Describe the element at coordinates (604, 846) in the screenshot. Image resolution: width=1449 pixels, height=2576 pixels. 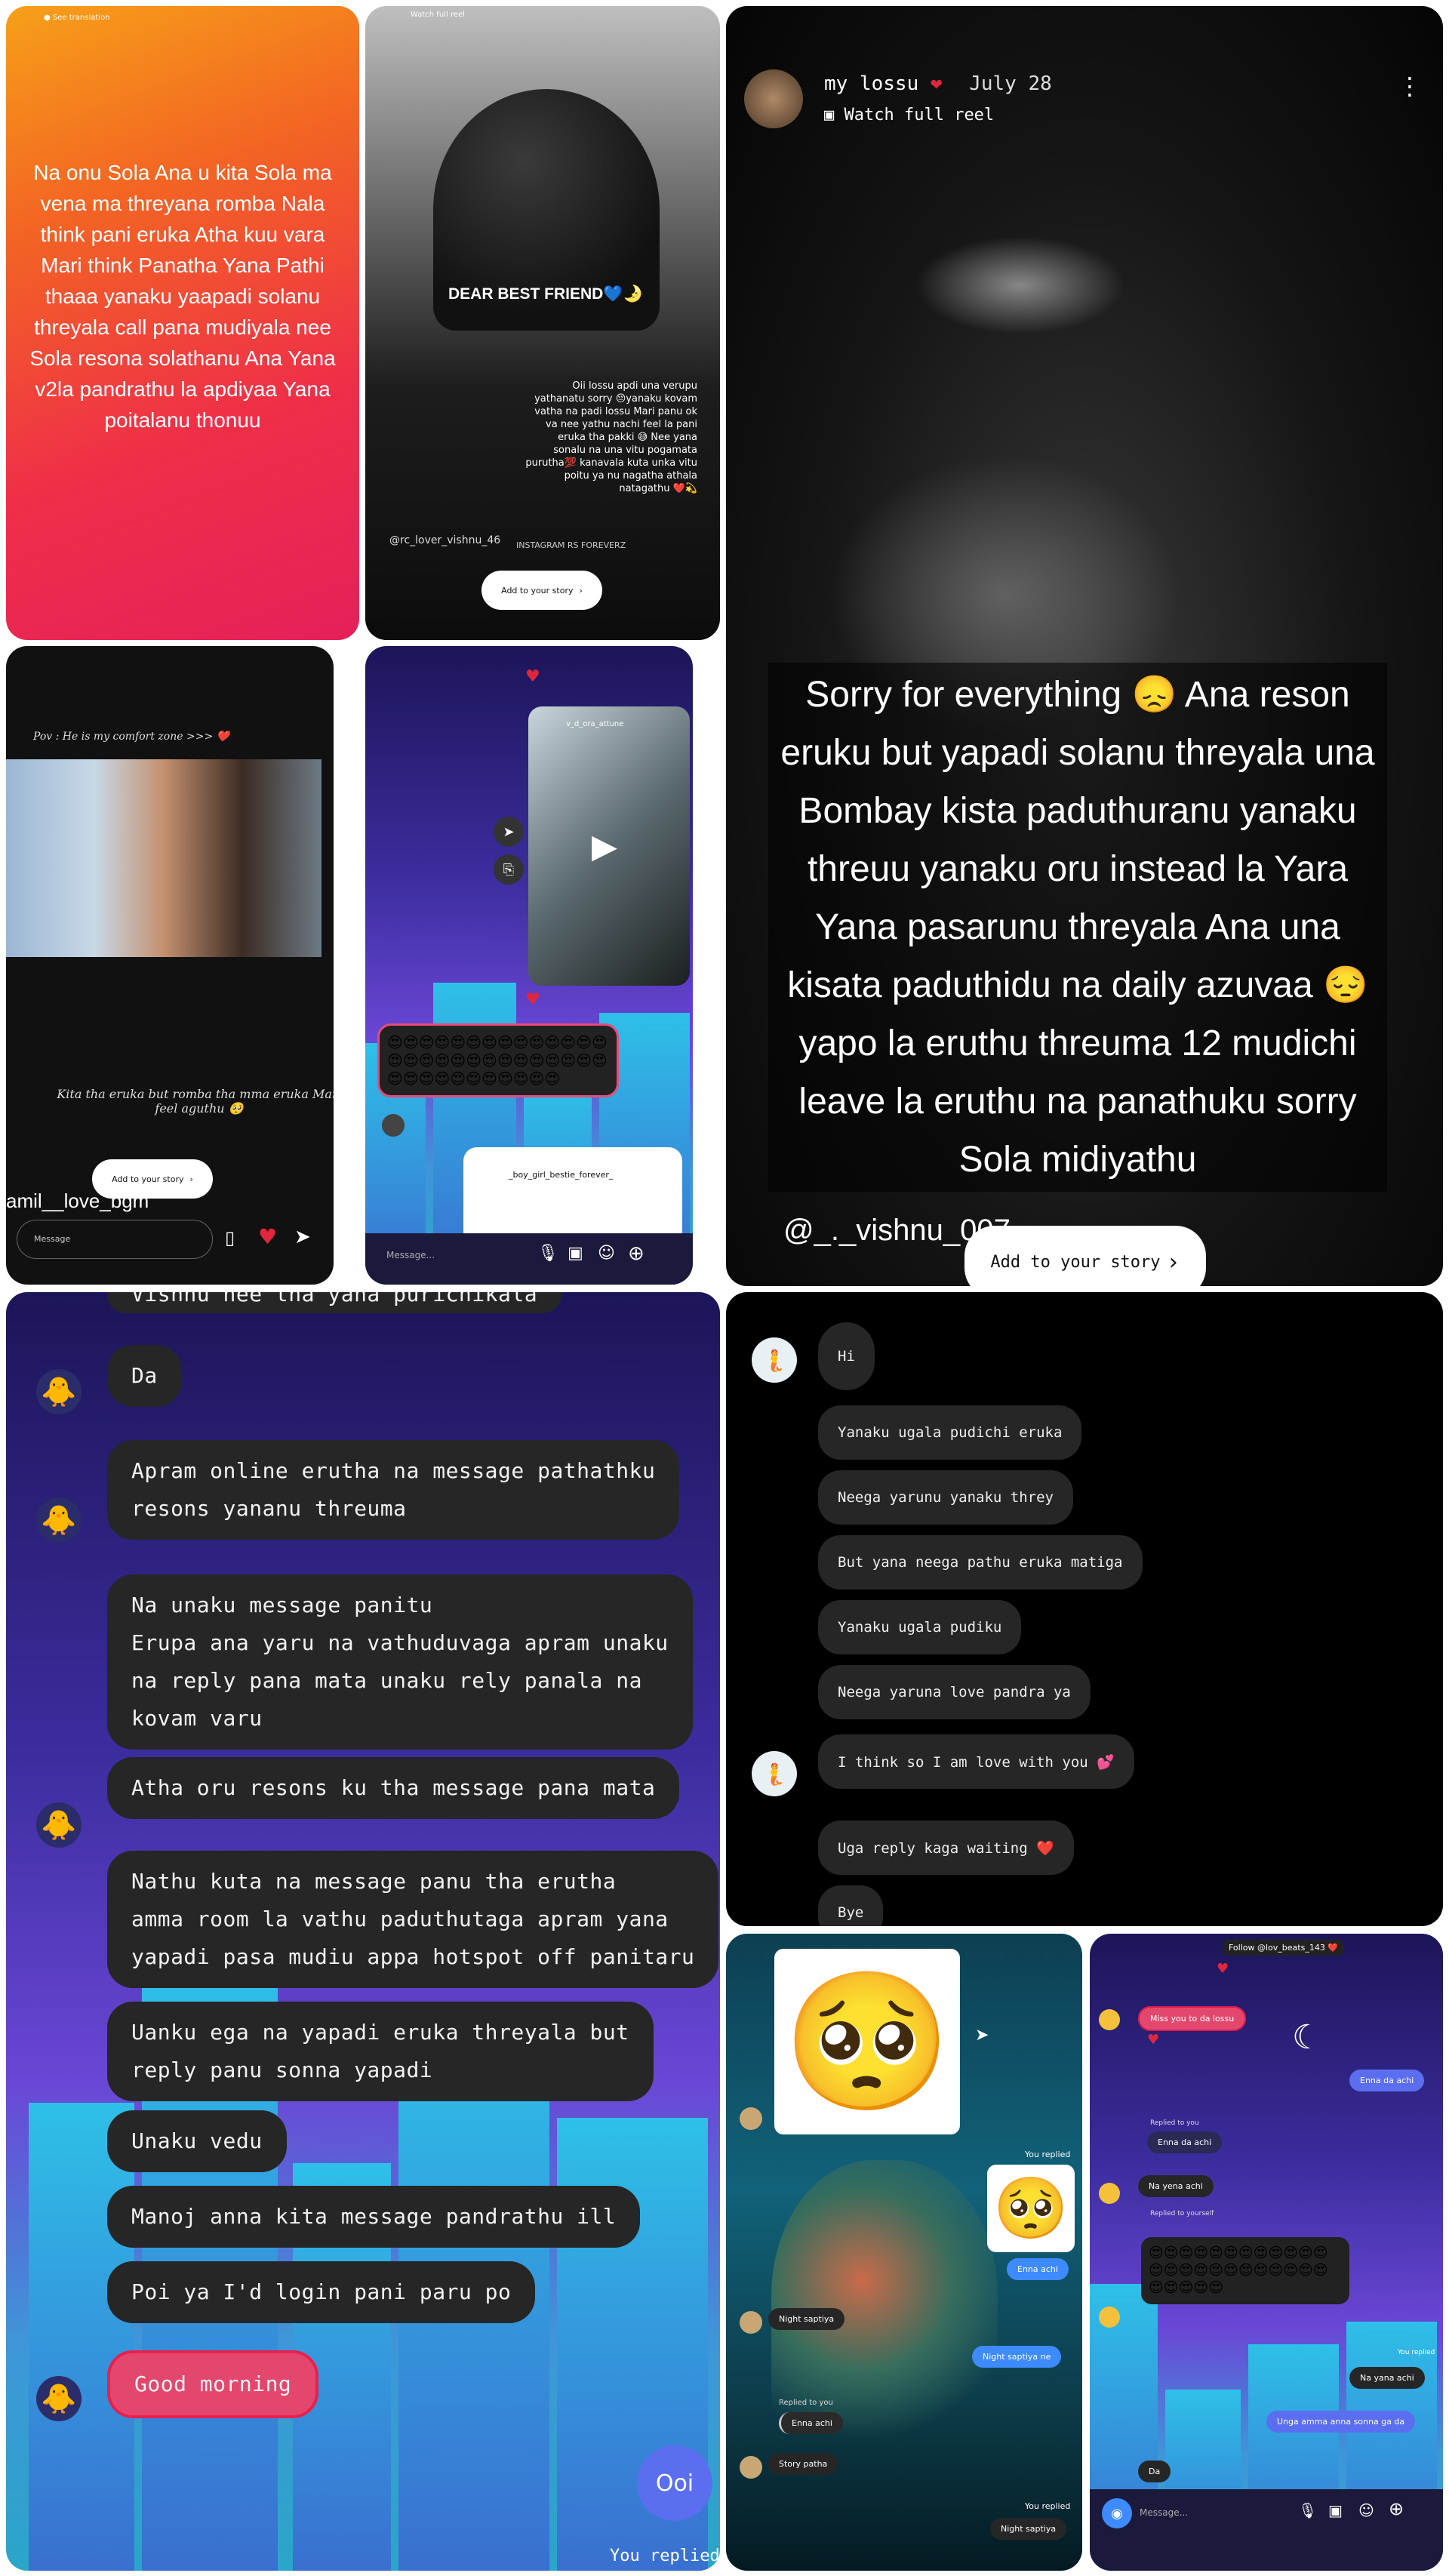
I see `play-icon: ▶` at that location.